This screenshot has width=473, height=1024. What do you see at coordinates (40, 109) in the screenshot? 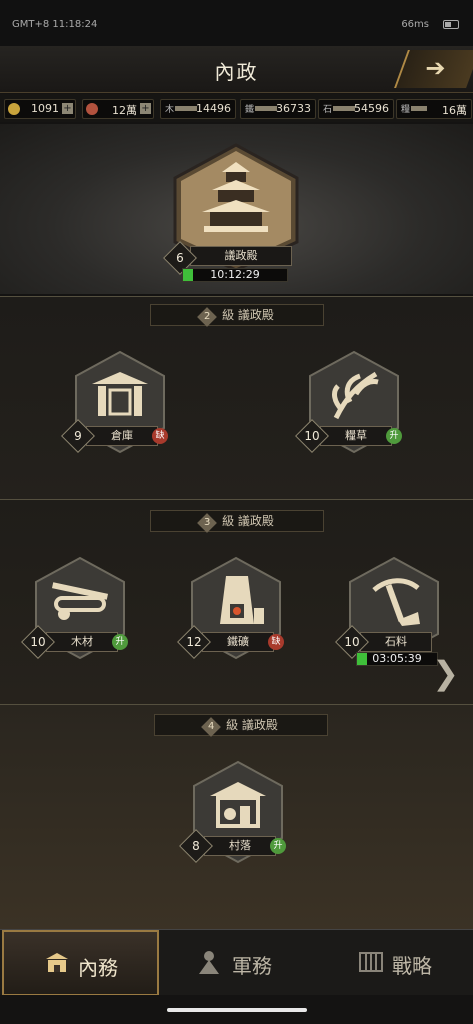
I see `resource-coin: 1091 +` at bounding box center [40, 109].